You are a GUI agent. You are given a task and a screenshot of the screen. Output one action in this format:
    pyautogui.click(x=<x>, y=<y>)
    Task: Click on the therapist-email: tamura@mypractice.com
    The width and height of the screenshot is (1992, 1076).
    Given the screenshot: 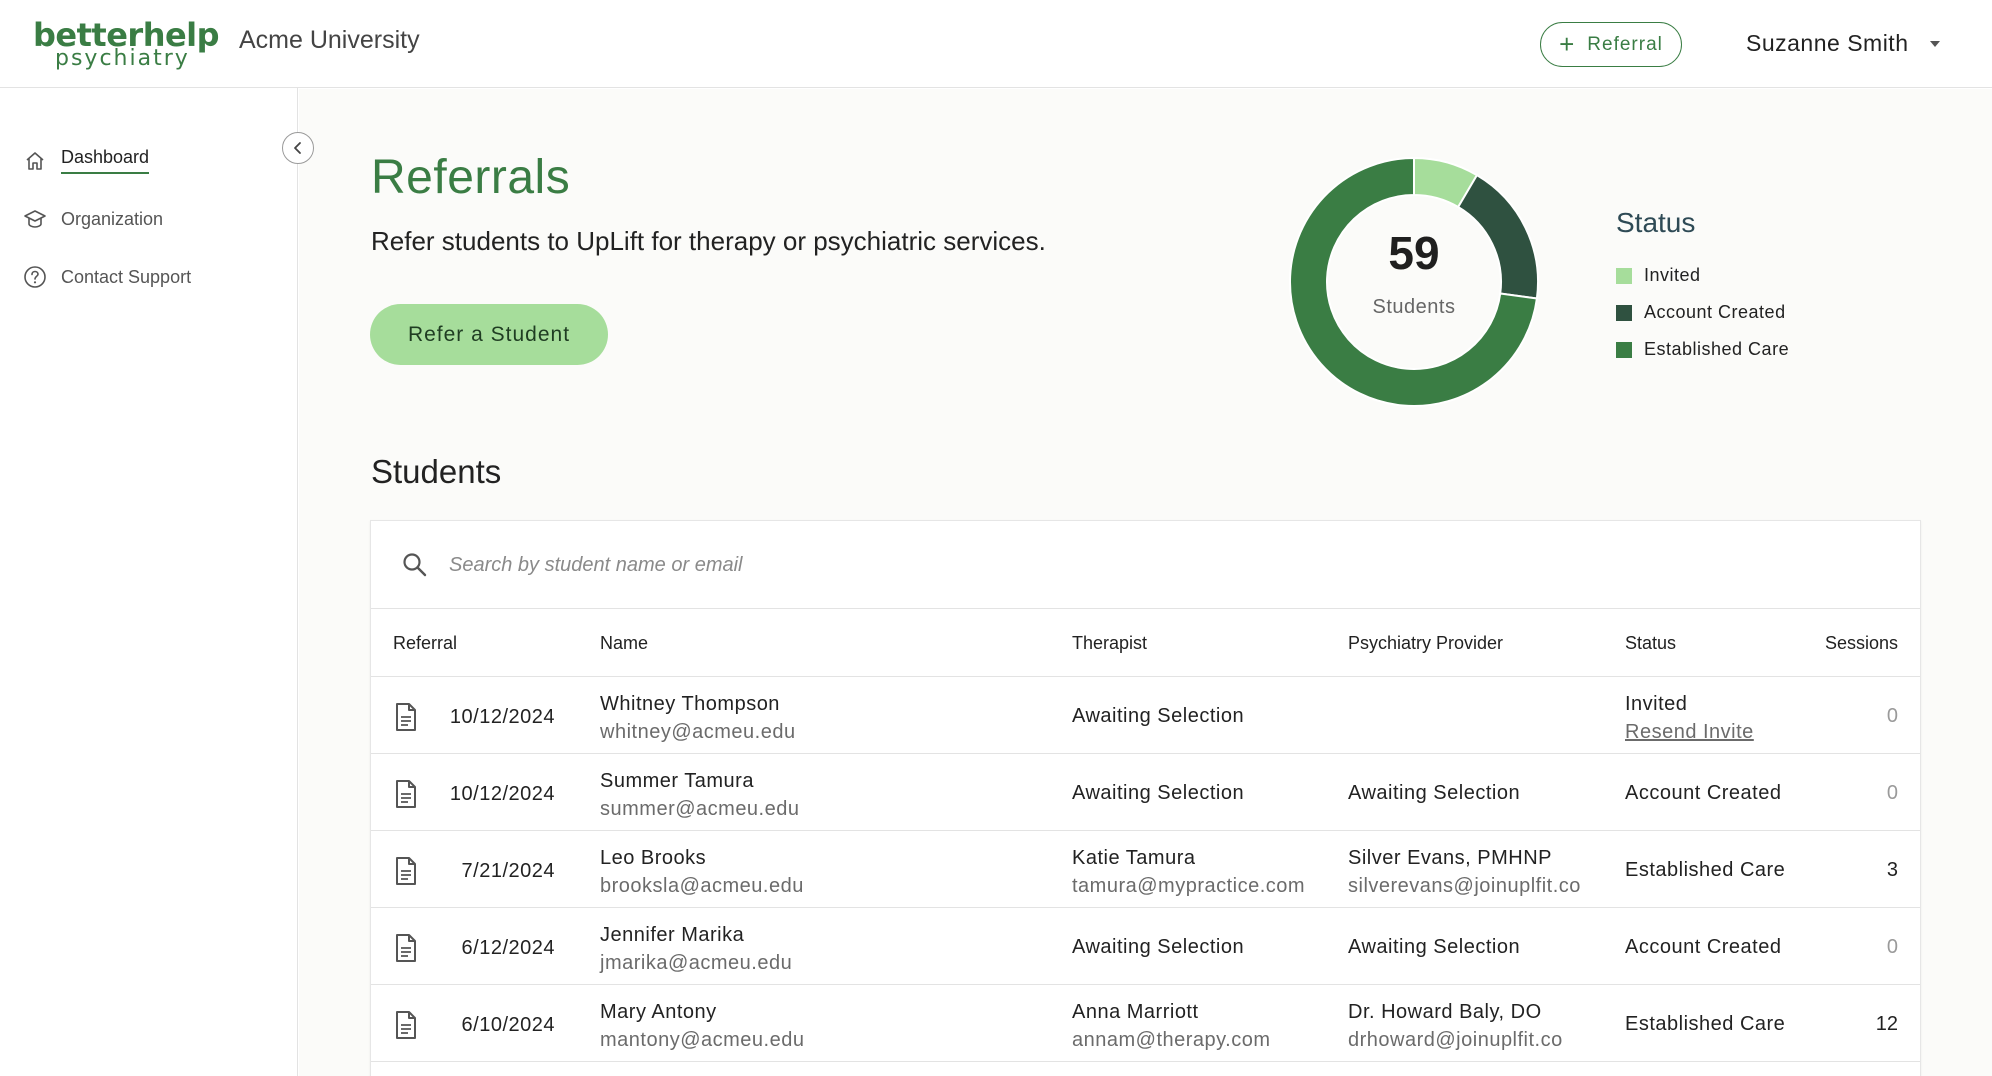 What is the action you would take?
    pyautogui.click(x=1189, y=886)
    